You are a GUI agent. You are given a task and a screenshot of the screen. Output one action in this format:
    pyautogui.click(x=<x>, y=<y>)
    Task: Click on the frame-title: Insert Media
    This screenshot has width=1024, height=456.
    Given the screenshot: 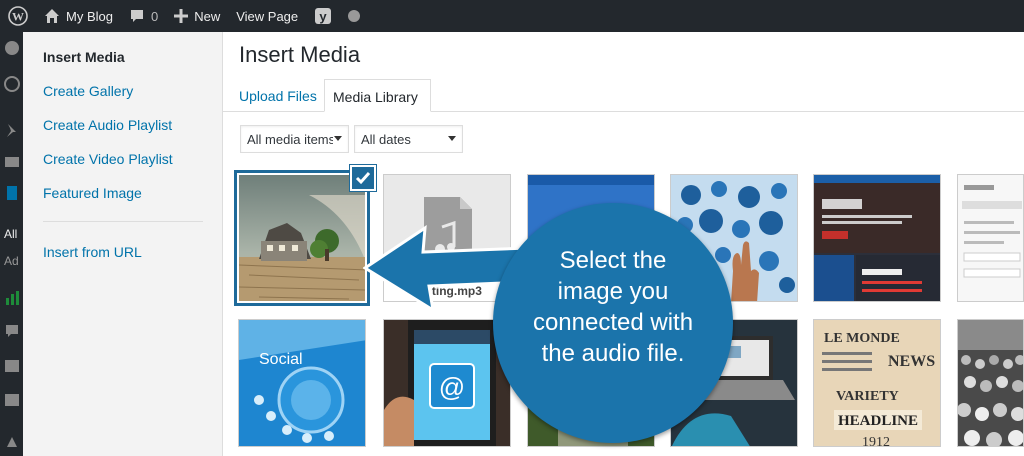 What is the action you would take?
    pyautogui.click(x=300, y=54)
    